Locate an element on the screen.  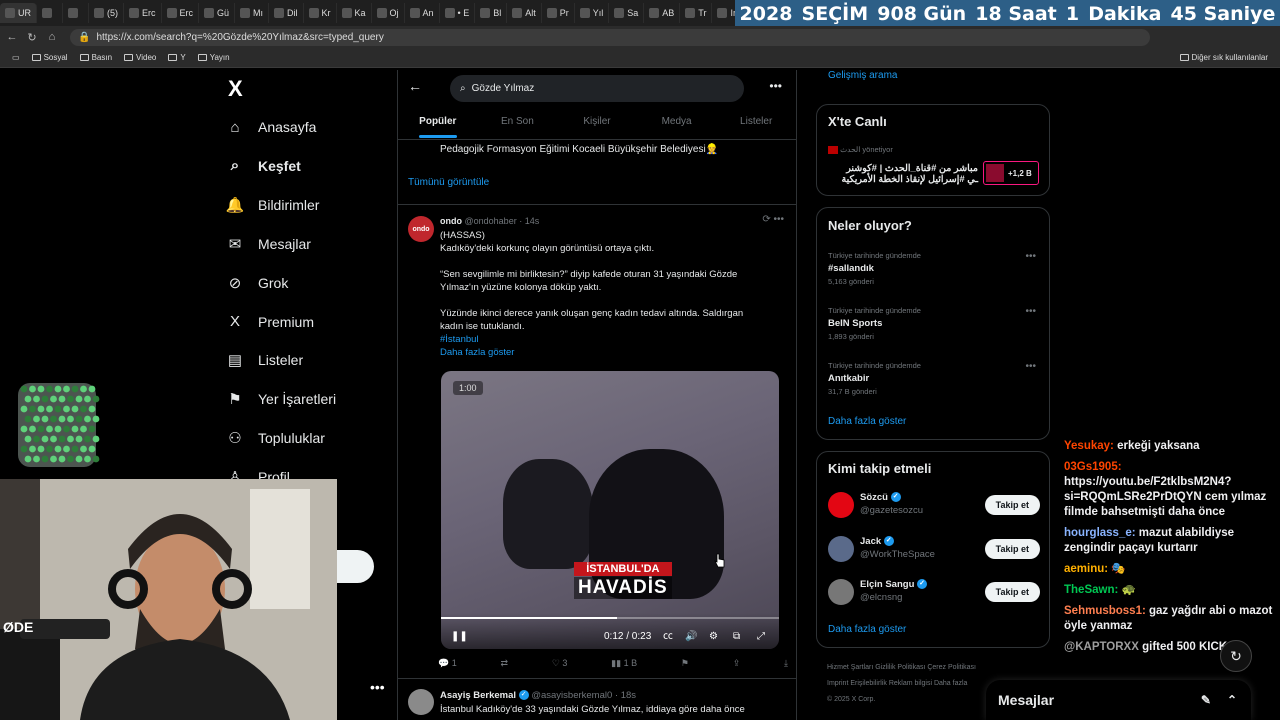
live-host: الحدث yönetiyor is located at coordinates (860, 150).